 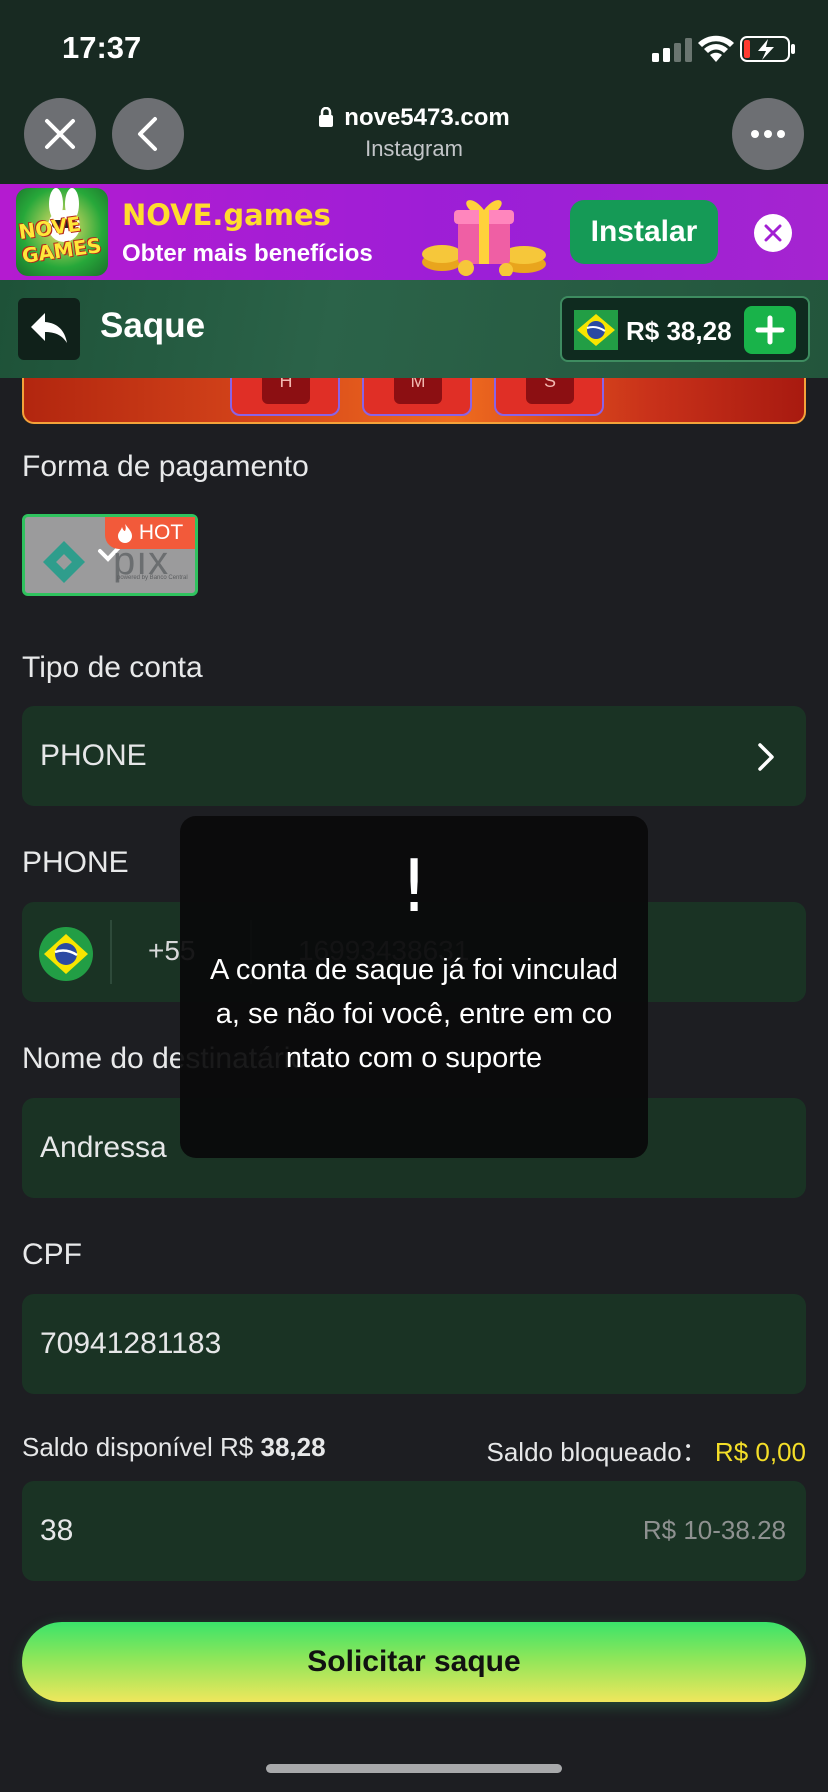 I want to click on game-tile: S, so click(x=549, y=397).